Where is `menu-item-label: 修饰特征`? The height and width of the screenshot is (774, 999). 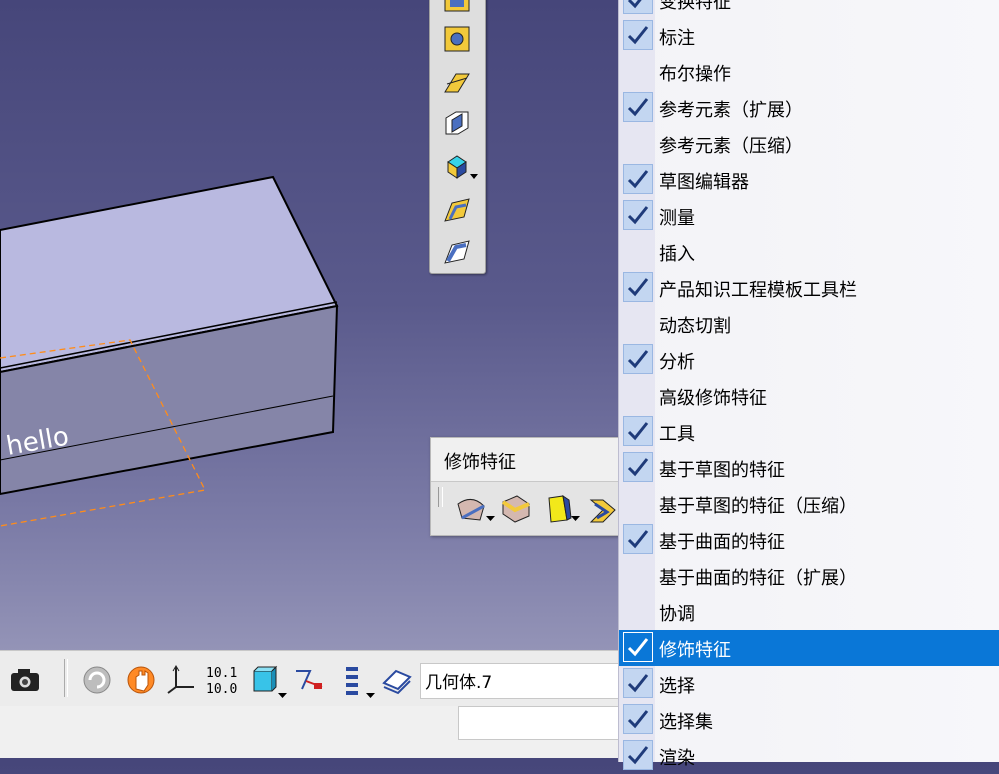 menu-item-label: 修饰特征 is located at coordinates (695, 650).